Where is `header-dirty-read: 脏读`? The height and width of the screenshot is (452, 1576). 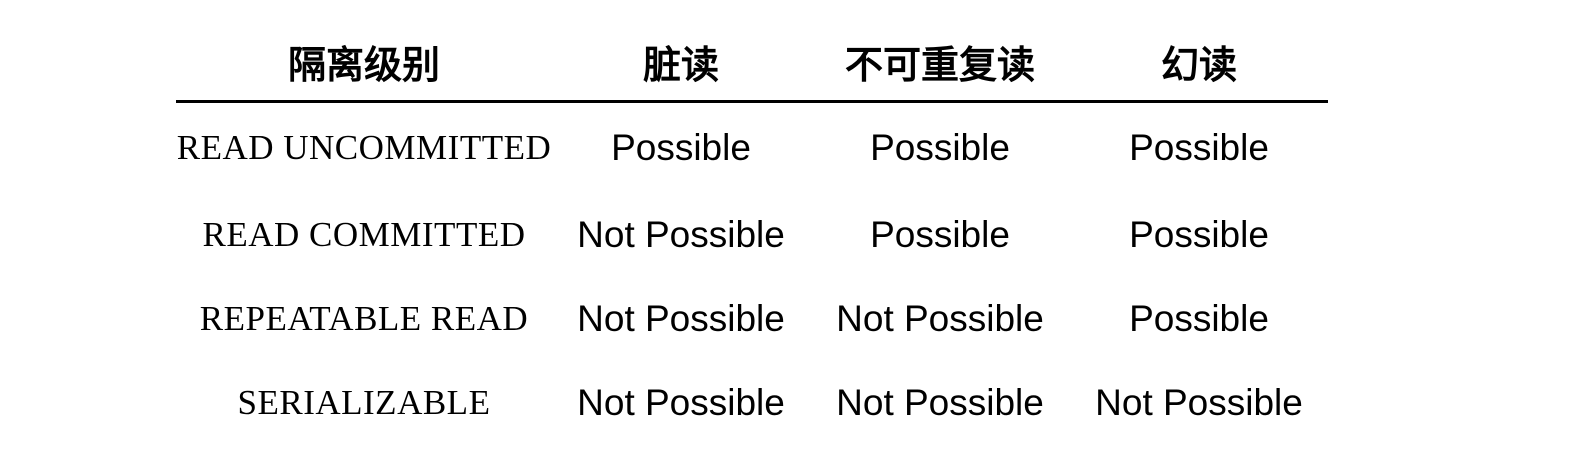 header-dirty-read: 脏读 is located at coordinates (681, 62).